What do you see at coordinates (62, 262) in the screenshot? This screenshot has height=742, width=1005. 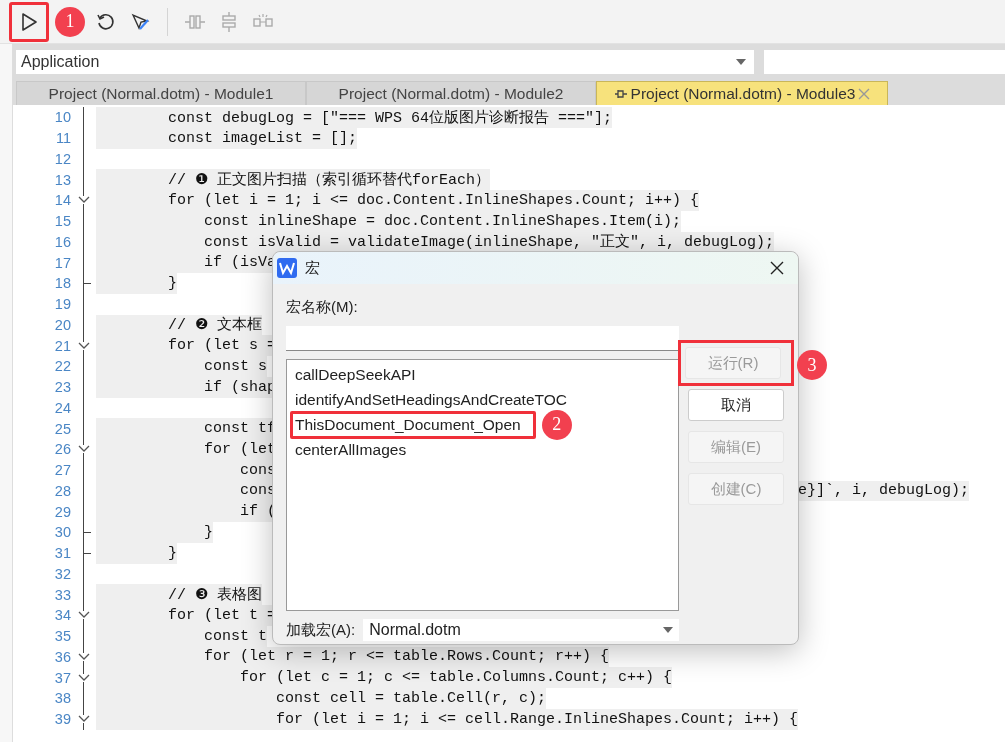 I see `line-number: 17` at bounding box center [62, 262].